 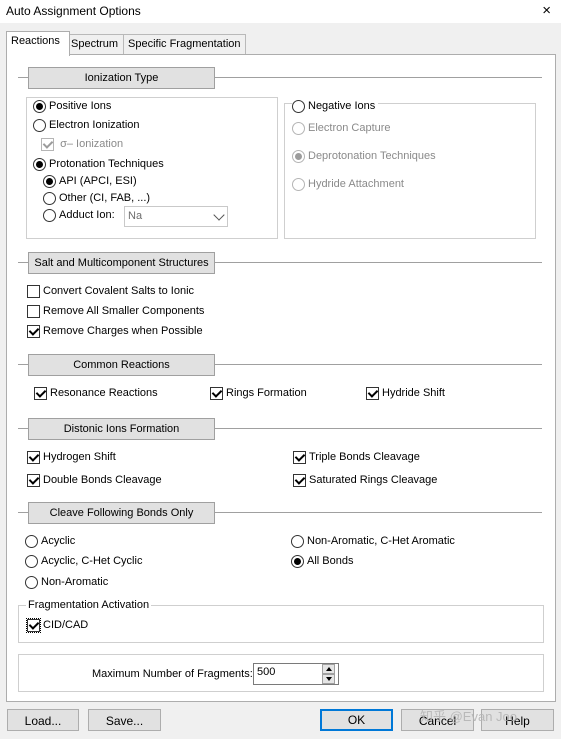 I want to click on close-icon: ×, so click(x=546, y=11).